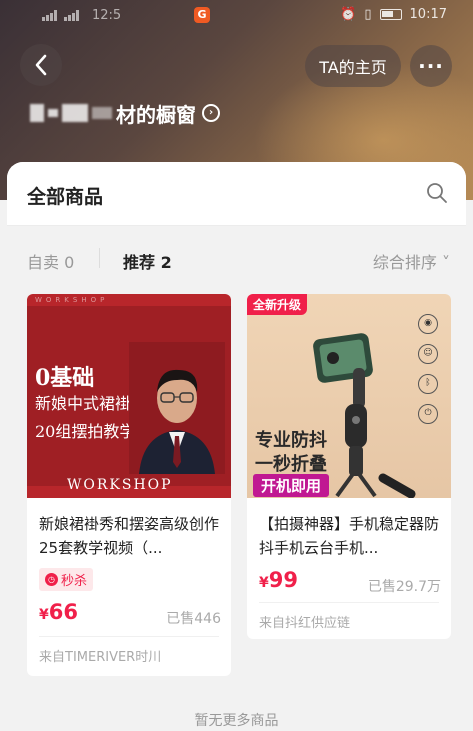 This screenshot has width=473, height=731. What do you see at coordinates (99, 258) in the screenshot?
I see `tab-divider` at bounding box center [99, 258].